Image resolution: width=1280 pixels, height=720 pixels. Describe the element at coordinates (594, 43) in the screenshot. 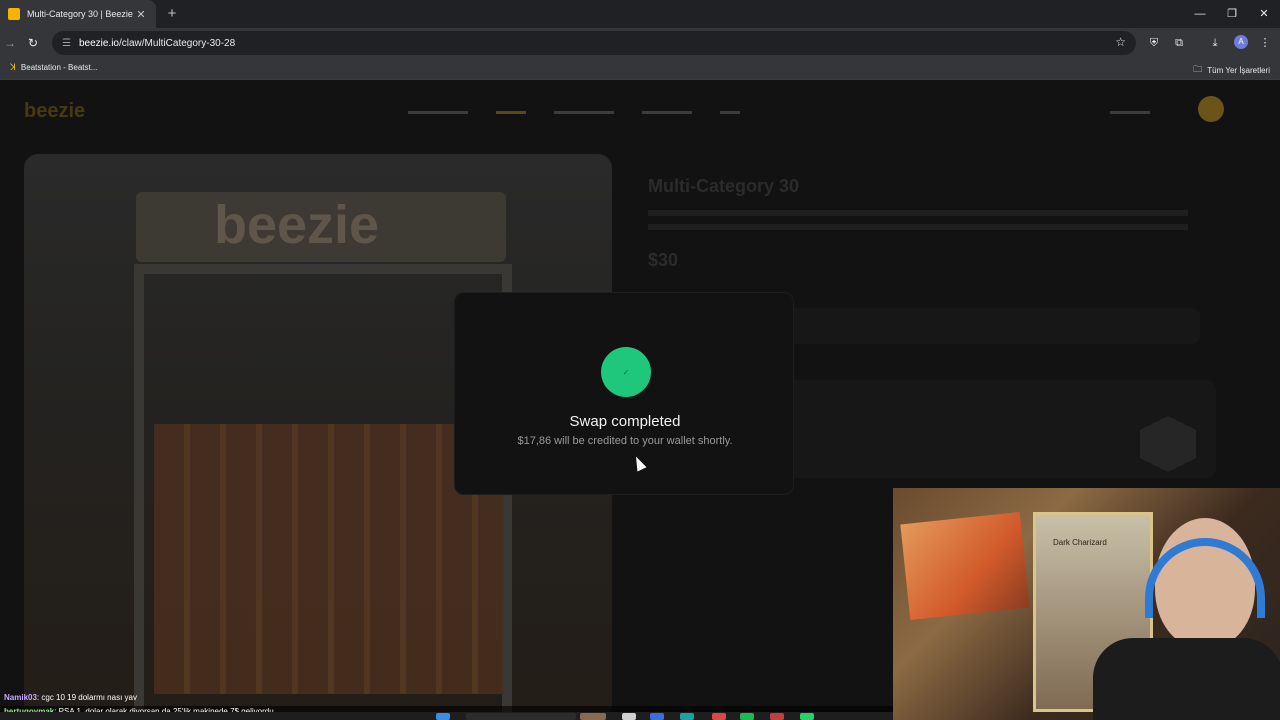

I see `address-bar: ☰ beezie.io/claw/MultiCategory-30-28 ☆` at that location.